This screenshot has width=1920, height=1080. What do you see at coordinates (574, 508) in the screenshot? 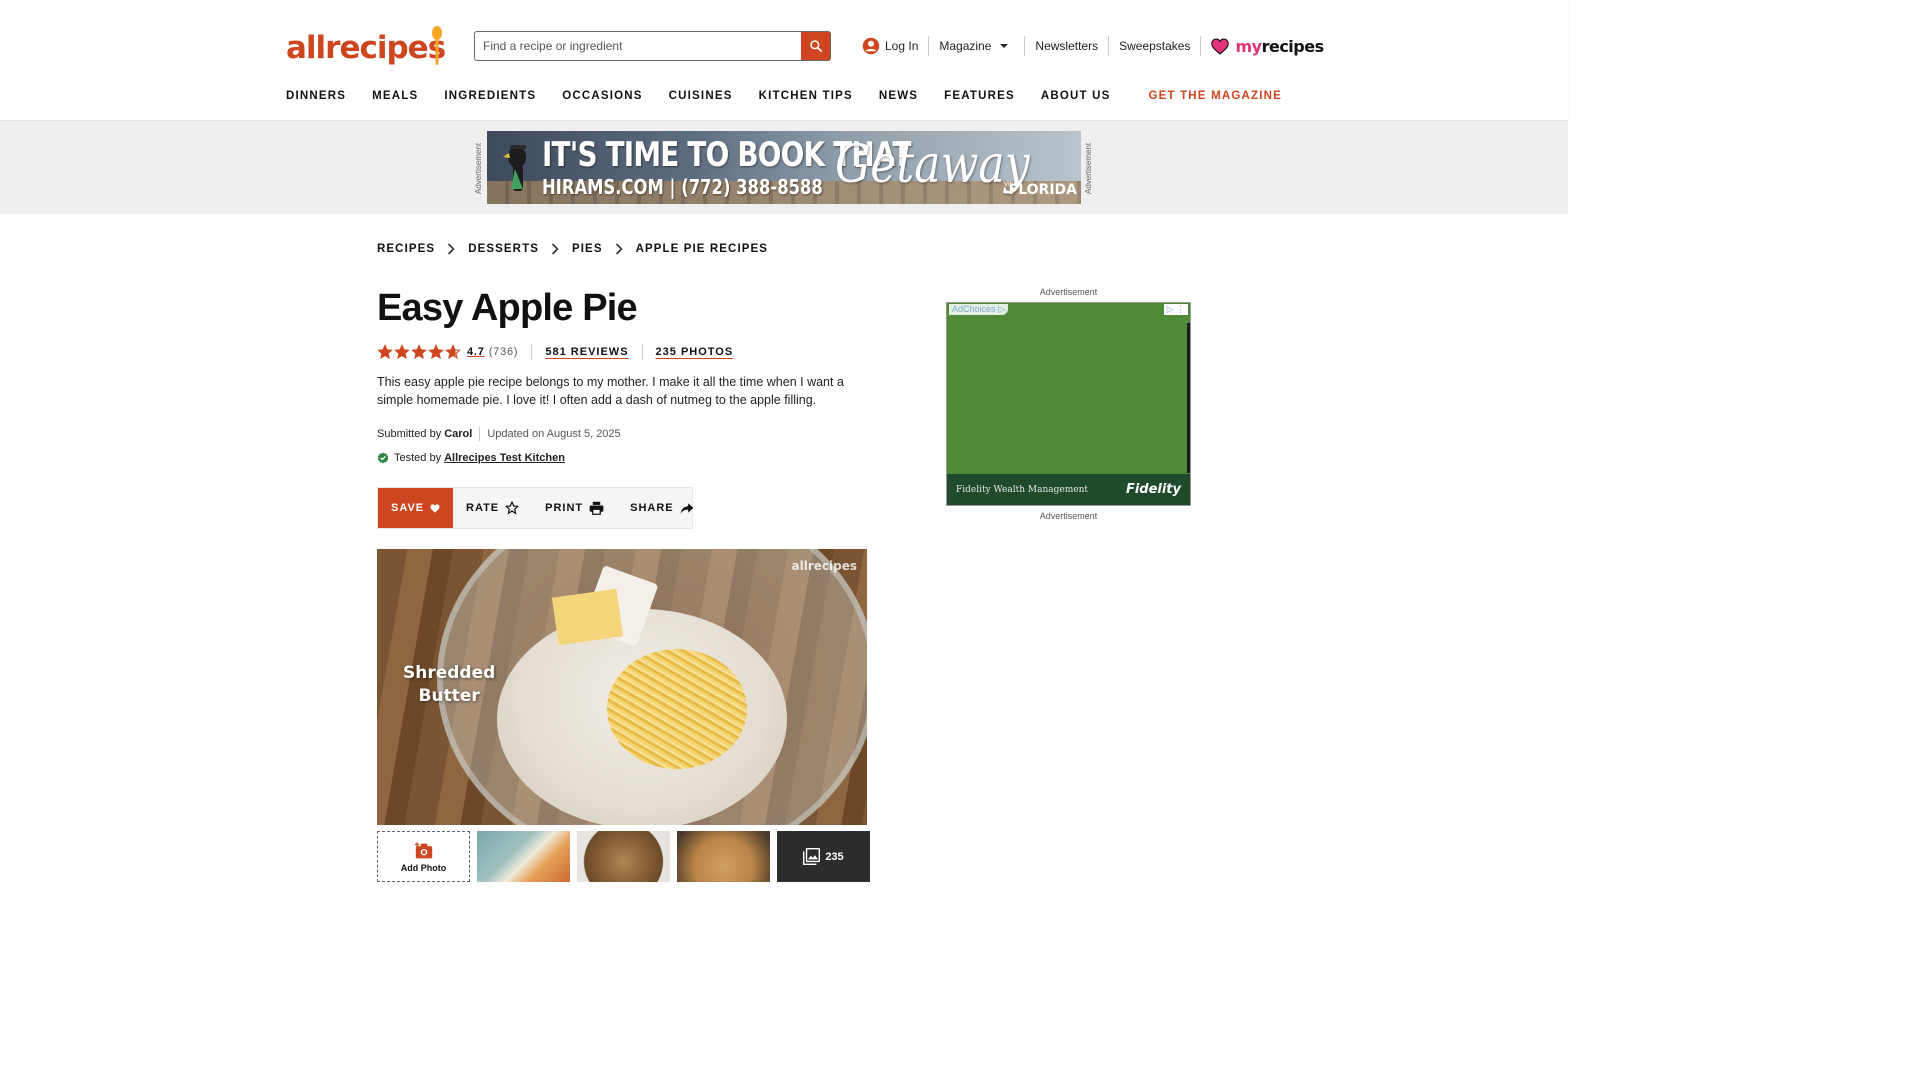
I see `print-button: PRINT` at bounding box center [574, 508].